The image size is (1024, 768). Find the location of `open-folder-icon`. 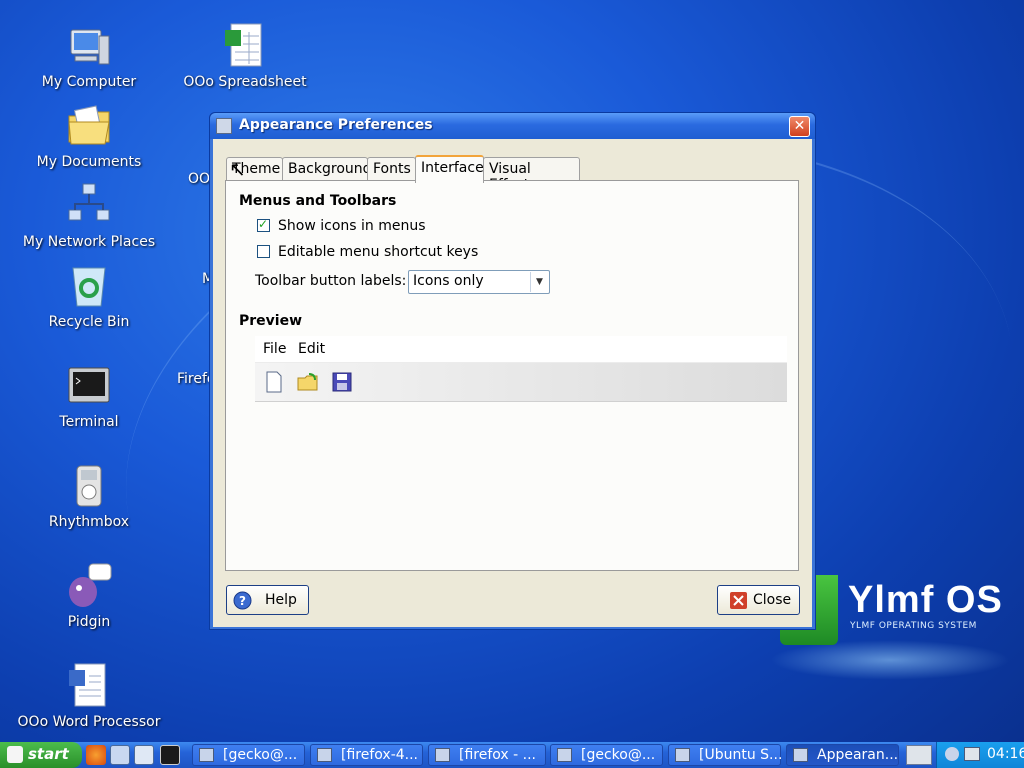

open-folder-icon is located at coordinates (308, 382).